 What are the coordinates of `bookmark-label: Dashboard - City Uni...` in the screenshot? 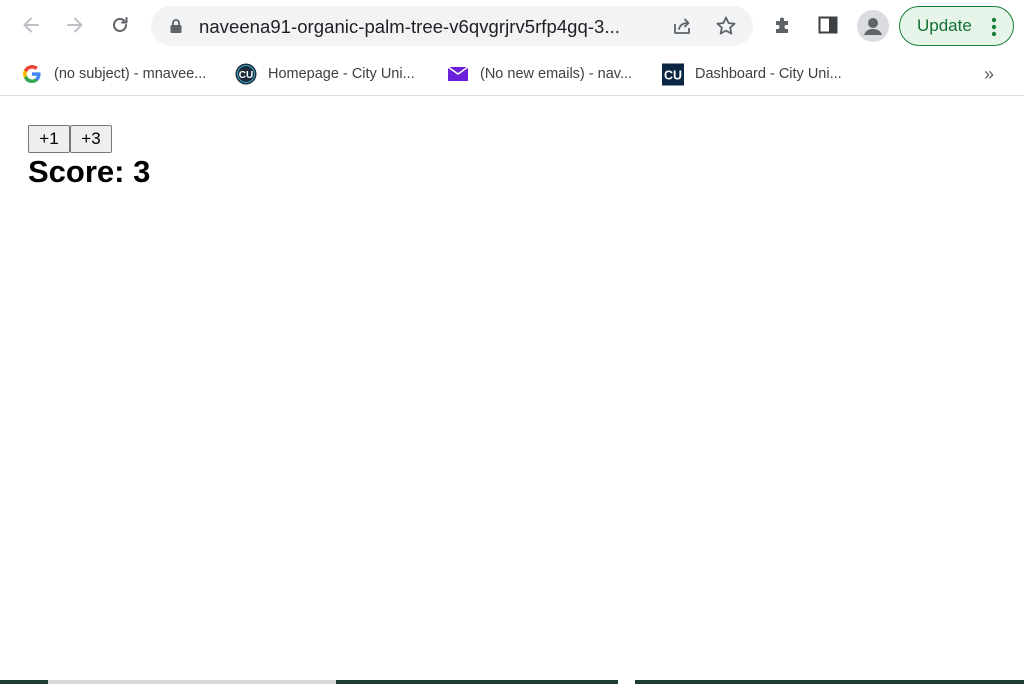 It's located at (768, 74).